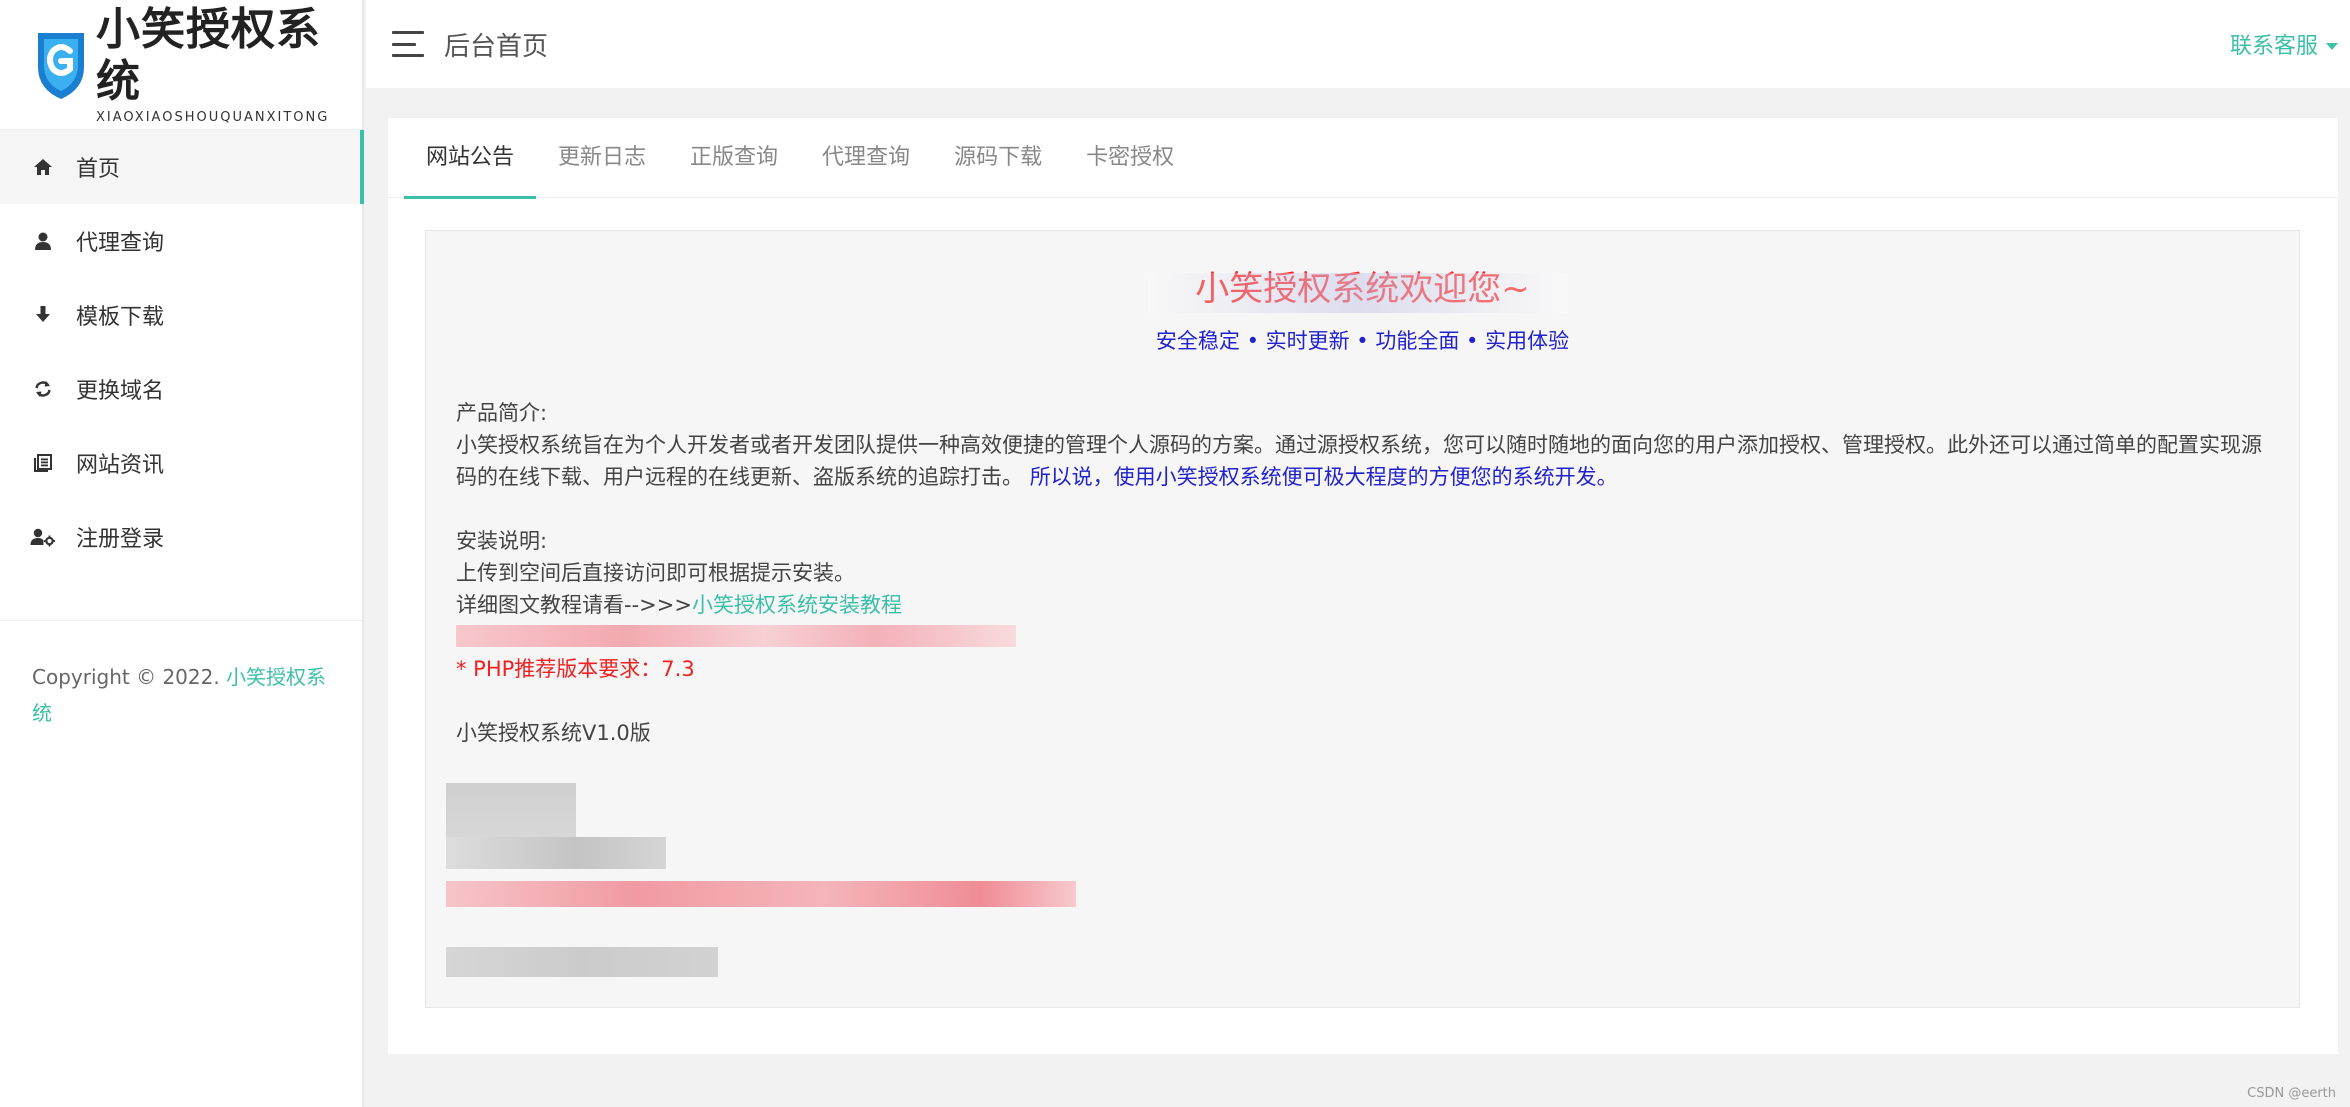  I want to click on sidebar-item-home: 首页, so click(182, 167).